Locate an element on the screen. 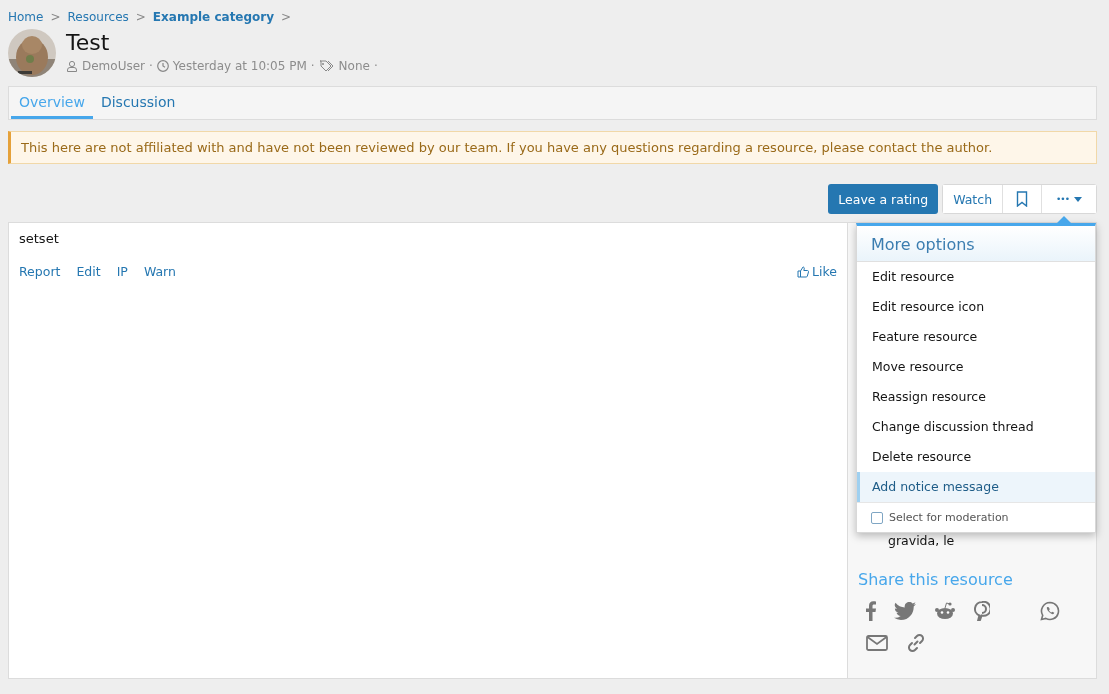 This screenshot has height=694, width=1109. resource-title: Test is located at coordinates (88, 43).